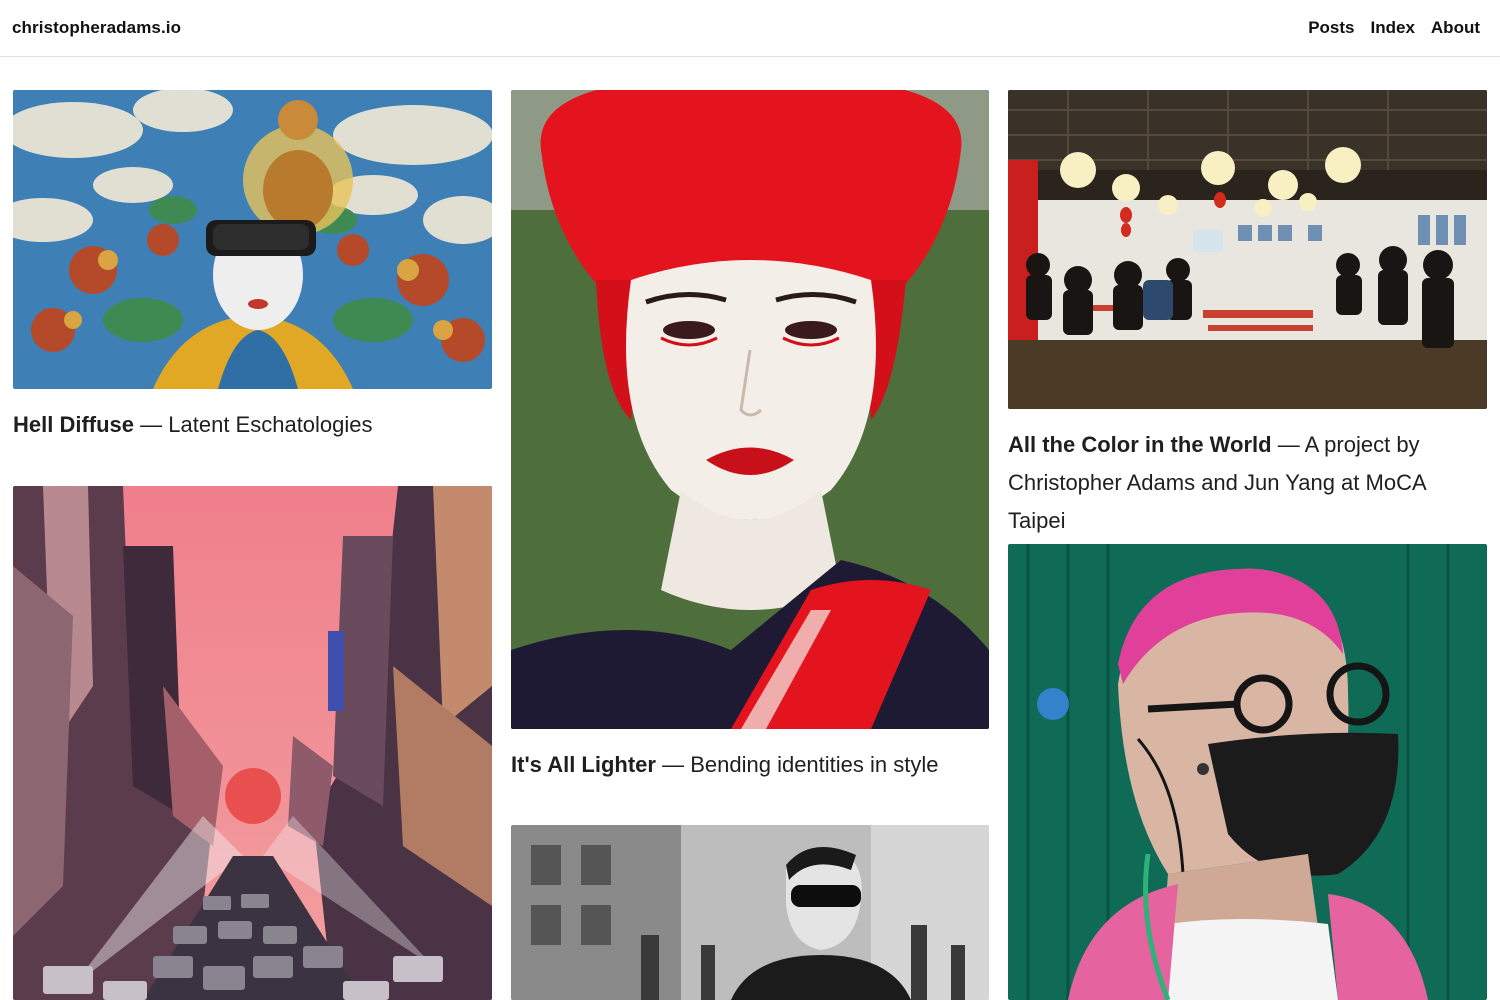 The width and height of the screenshot is (1500, 1000). What do you see at coordinates (1331, 28) in the screenshot?
I see `nav-posts-link: Posts` at bounding box center [1331, 28].